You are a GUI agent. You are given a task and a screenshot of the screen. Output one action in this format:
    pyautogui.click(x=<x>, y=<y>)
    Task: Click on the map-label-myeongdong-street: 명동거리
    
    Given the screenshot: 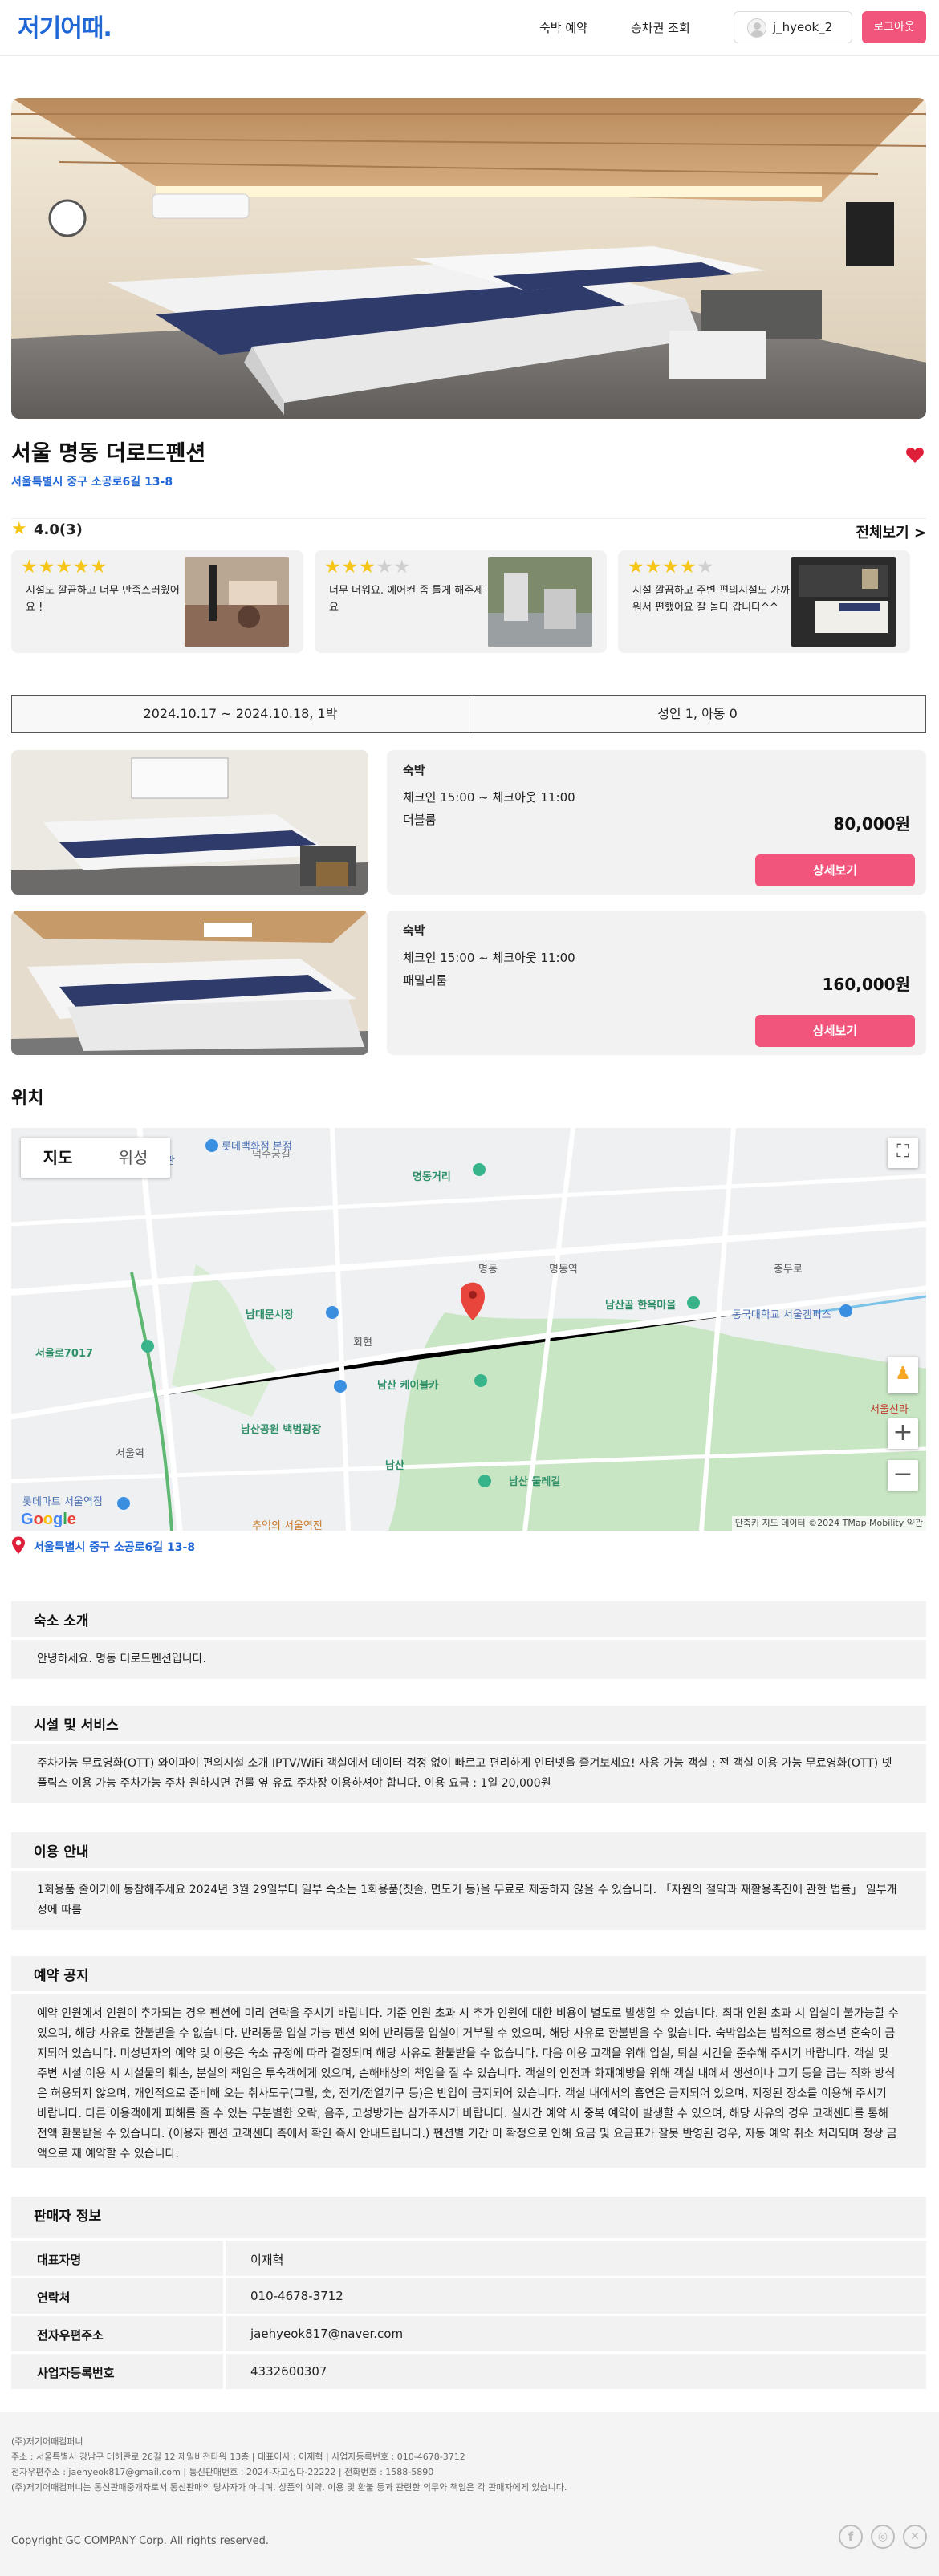 What is the action you would take?
    pyautogui.click(x=432, y=1177)
    